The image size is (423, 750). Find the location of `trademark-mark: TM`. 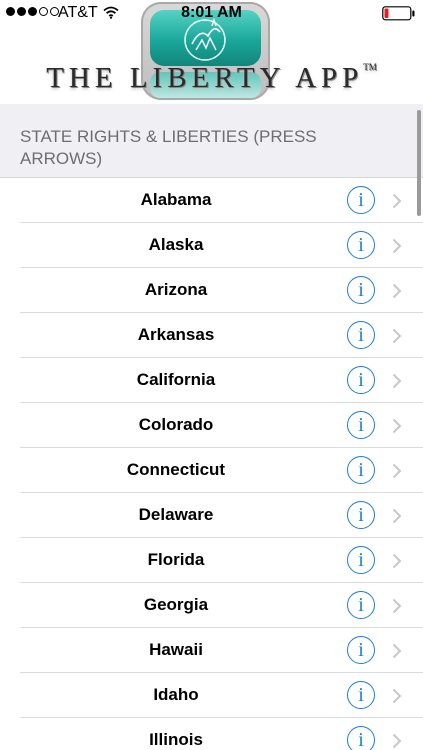

trademark-mark: TM is located at coordinates (370, 67).